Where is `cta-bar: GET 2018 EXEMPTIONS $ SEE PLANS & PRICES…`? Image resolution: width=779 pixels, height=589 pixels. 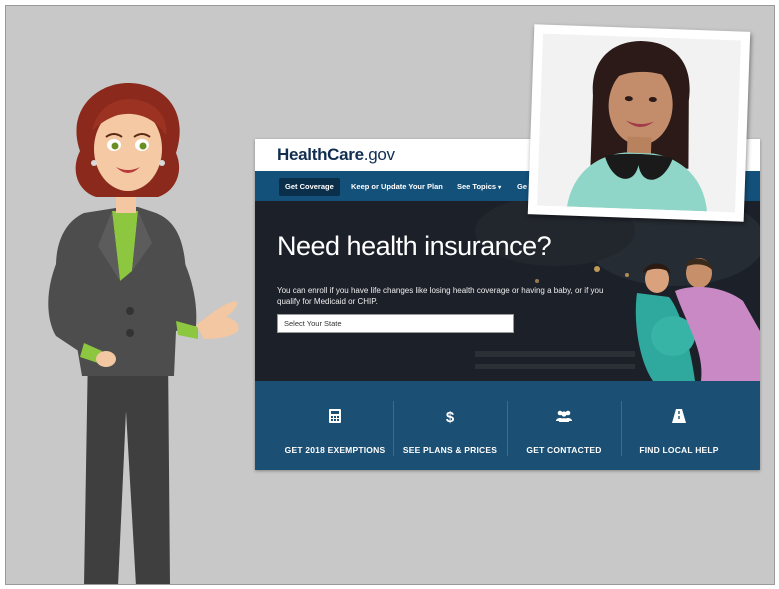
cta-bar: GET 2018 EXEMPTIONS $ SEE PLANS & PRICES… is located at coordinates (507, 425).